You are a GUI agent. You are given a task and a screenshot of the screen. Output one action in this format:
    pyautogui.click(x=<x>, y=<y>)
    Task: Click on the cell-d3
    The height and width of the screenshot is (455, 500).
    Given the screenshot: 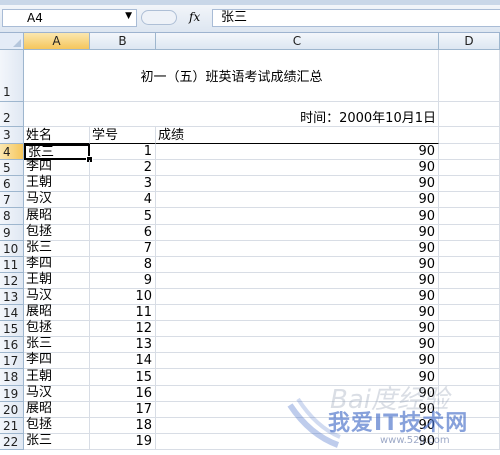 What is the action you would take?
    pyautogui.click(x=469, y=135)
    